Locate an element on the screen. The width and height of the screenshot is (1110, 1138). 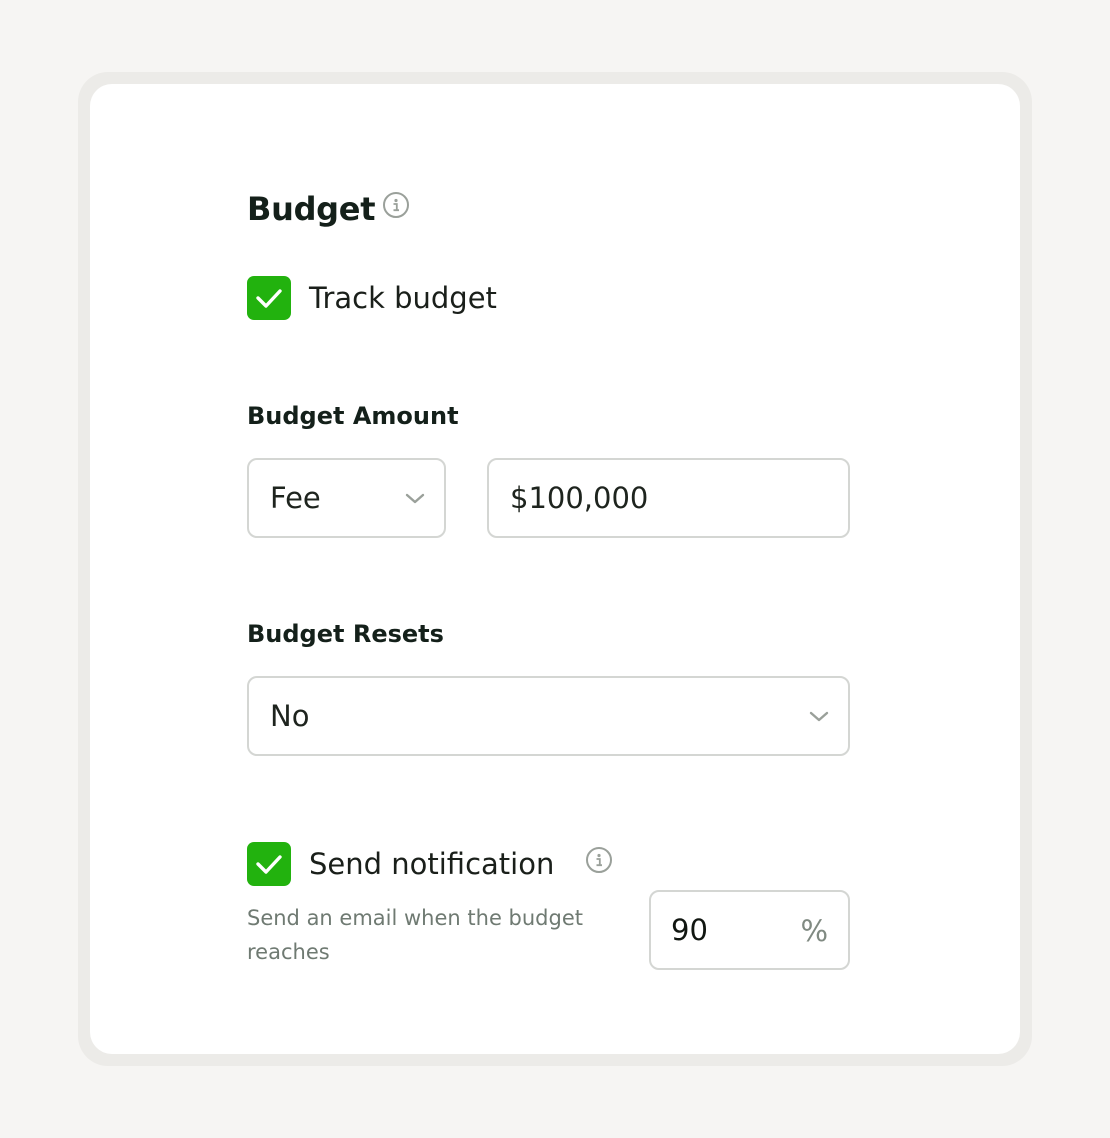
send-notification-label: Send notification is located at coordinates (431, 864).